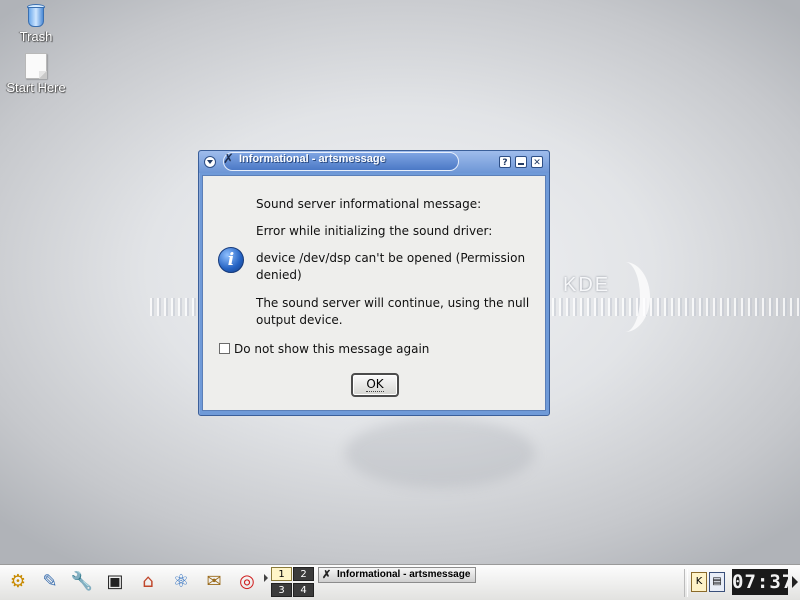 The width and height of the screenshot is (800, 600). What do you see at coordinates (369, 204) in the screenshot?
I see `message-heading: Sound server informational message:` at bounding box center [369, 204].